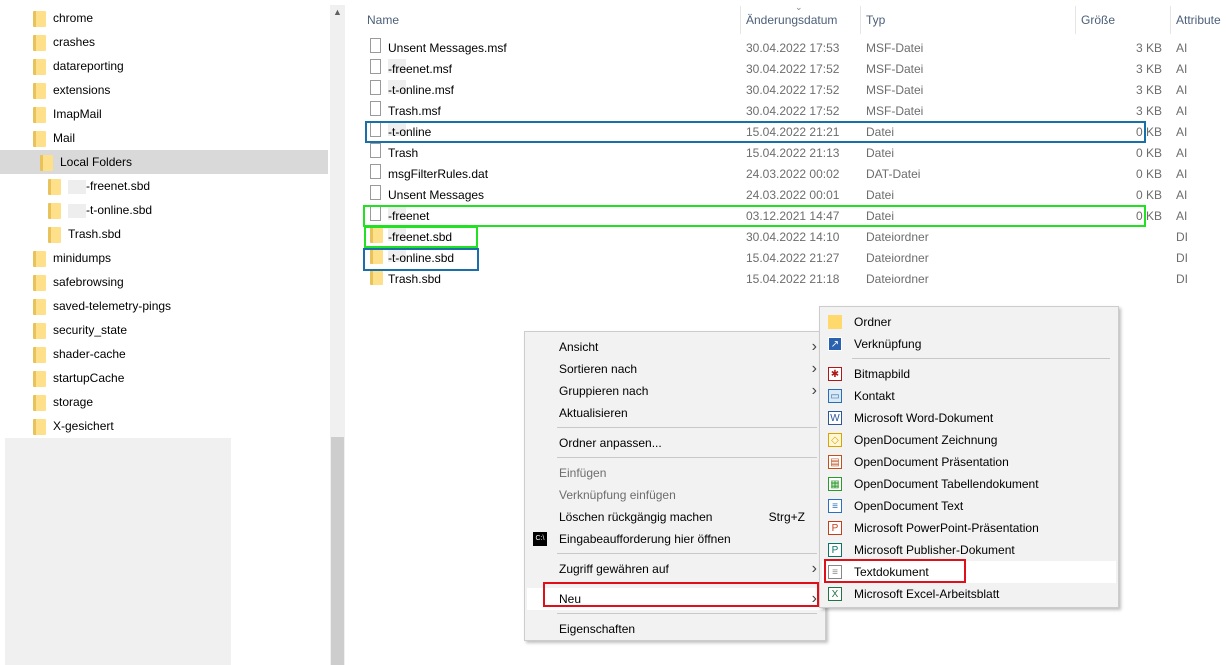 Image resolution: width=1226 pixels, height=665 pixels. Describe the element at coordinates (795, 279) in the screenshot. I see `file-row: Trash.sbd 15.04.2022 21:18 Dateiordner DI` at that location.